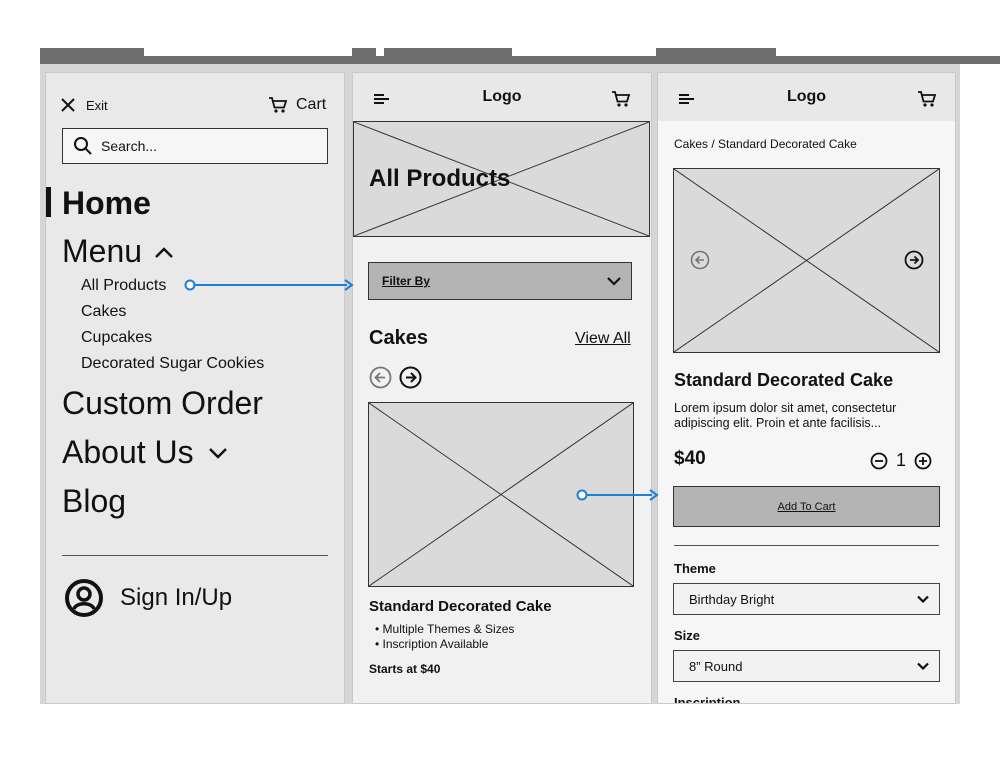  I want to click on connector-products-to-detail, so click(617, 495).